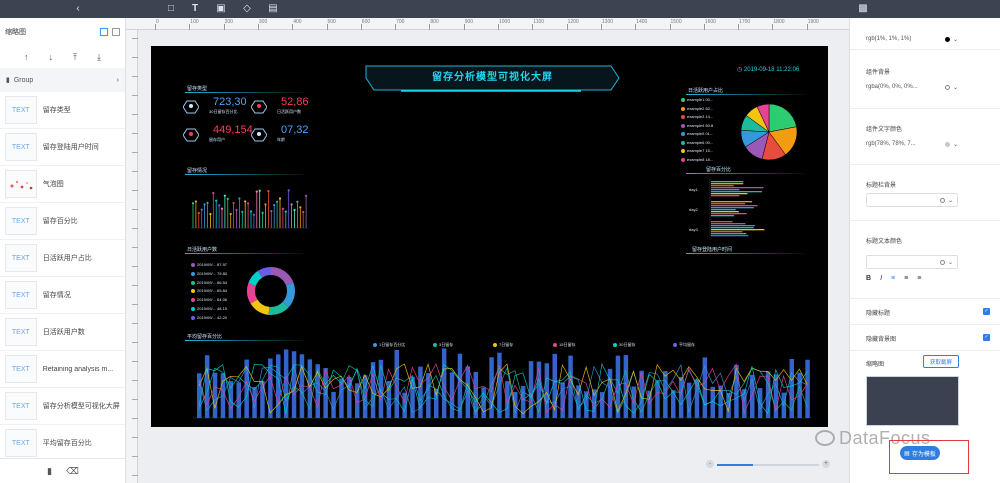  I want to click on group-label: Group, so click(23, 80).